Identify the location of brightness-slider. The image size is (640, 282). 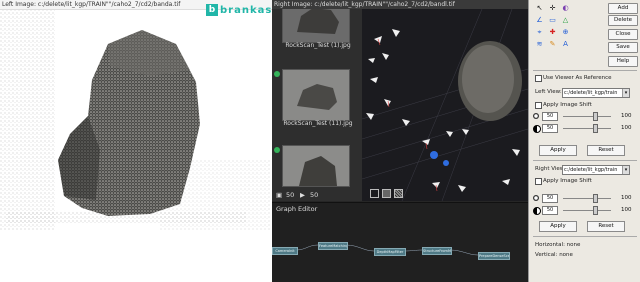
(587, 116).